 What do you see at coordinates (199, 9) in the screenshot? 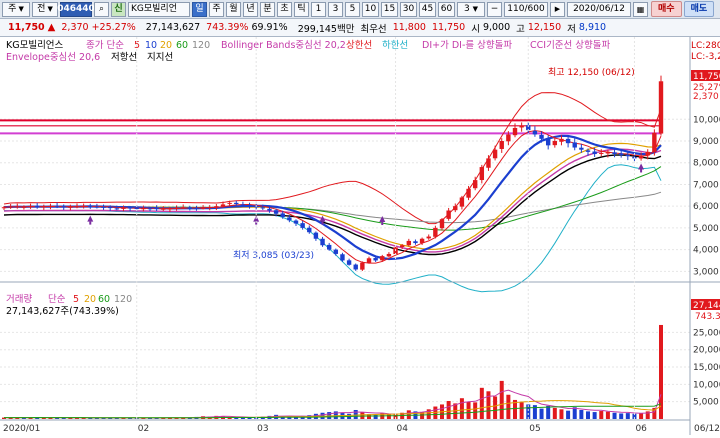
I see `period-day-button: 일` at bounding box center [199, 9].